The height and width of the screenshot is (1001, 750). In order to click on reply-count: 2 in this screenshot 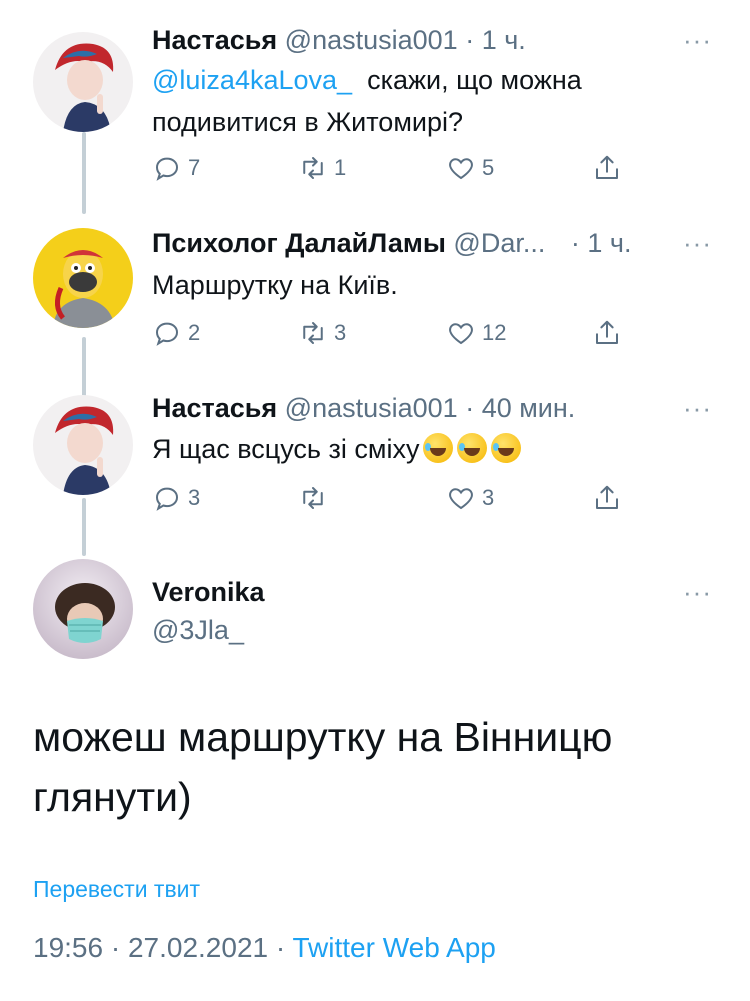, I will do `click(194, 332)`.